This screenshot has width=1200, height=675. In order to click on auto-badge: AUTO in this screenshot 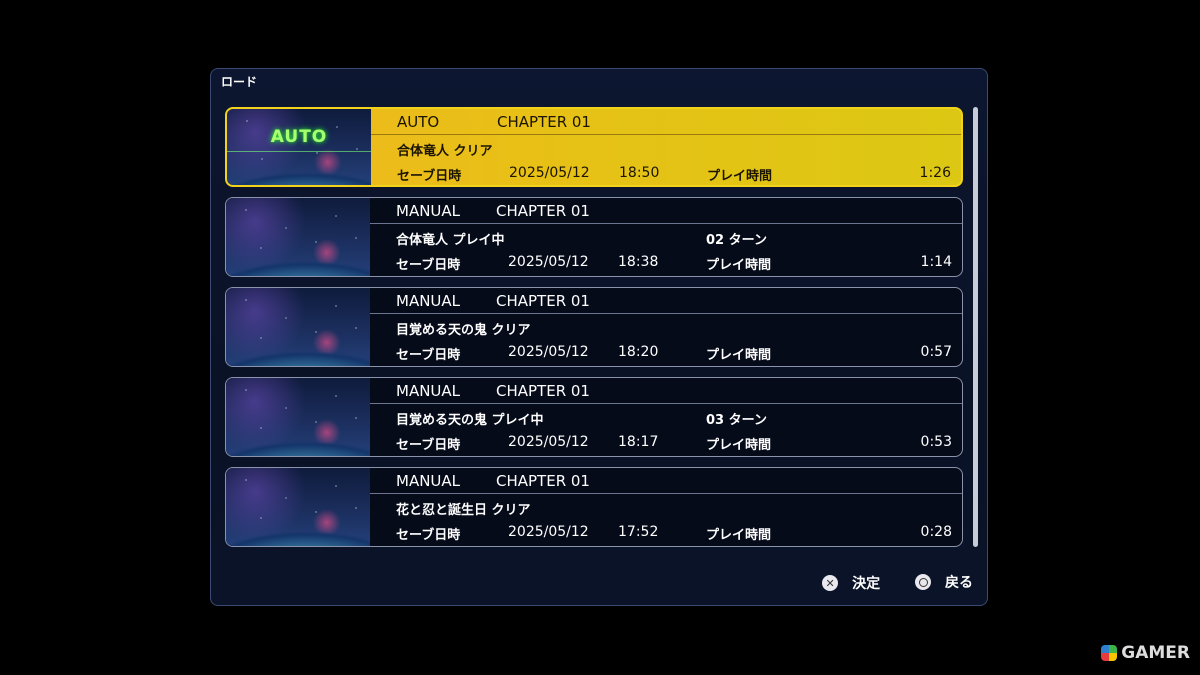, I will do `click(299, 139)`.